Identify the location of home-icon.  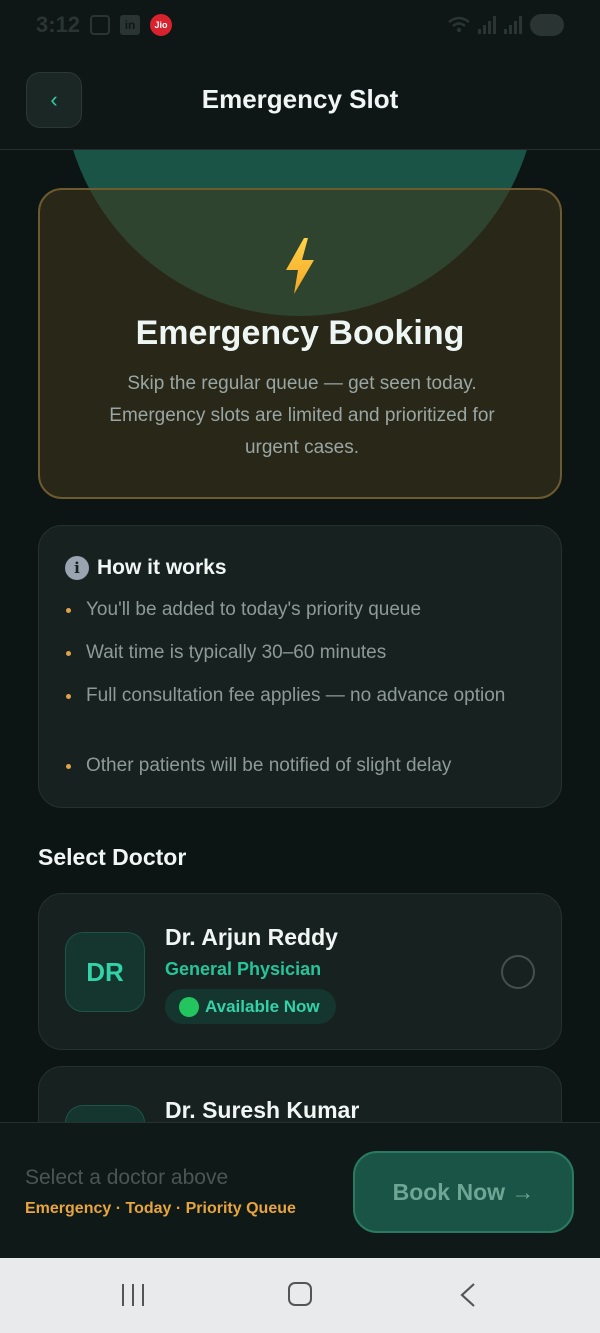
(300, 1294).